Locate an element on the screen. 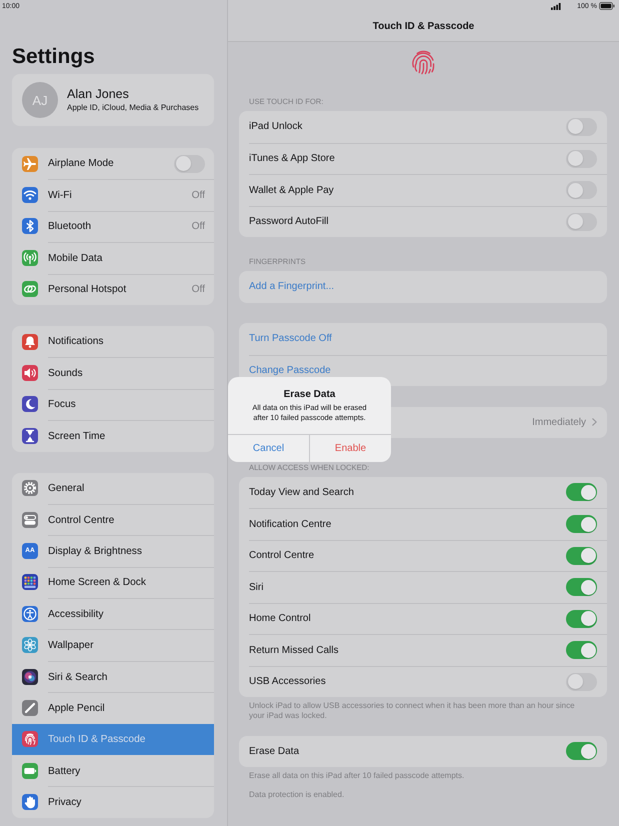 This screenshot has width=619, height=826. sidebar-item: General is located at coordinates (113, 488).